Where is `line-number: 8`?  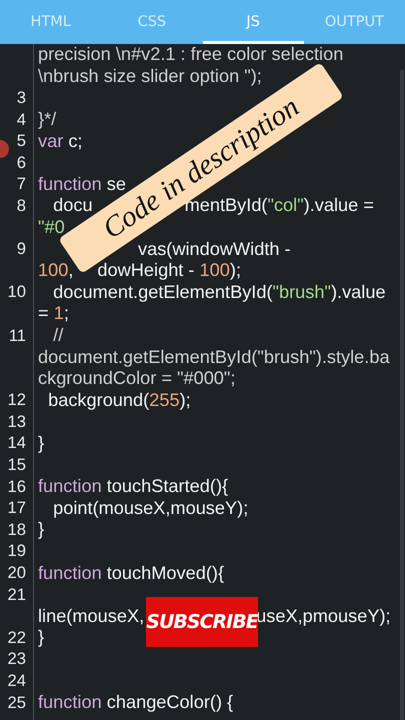
line-number: 8 is located at coordinates (21, 205).